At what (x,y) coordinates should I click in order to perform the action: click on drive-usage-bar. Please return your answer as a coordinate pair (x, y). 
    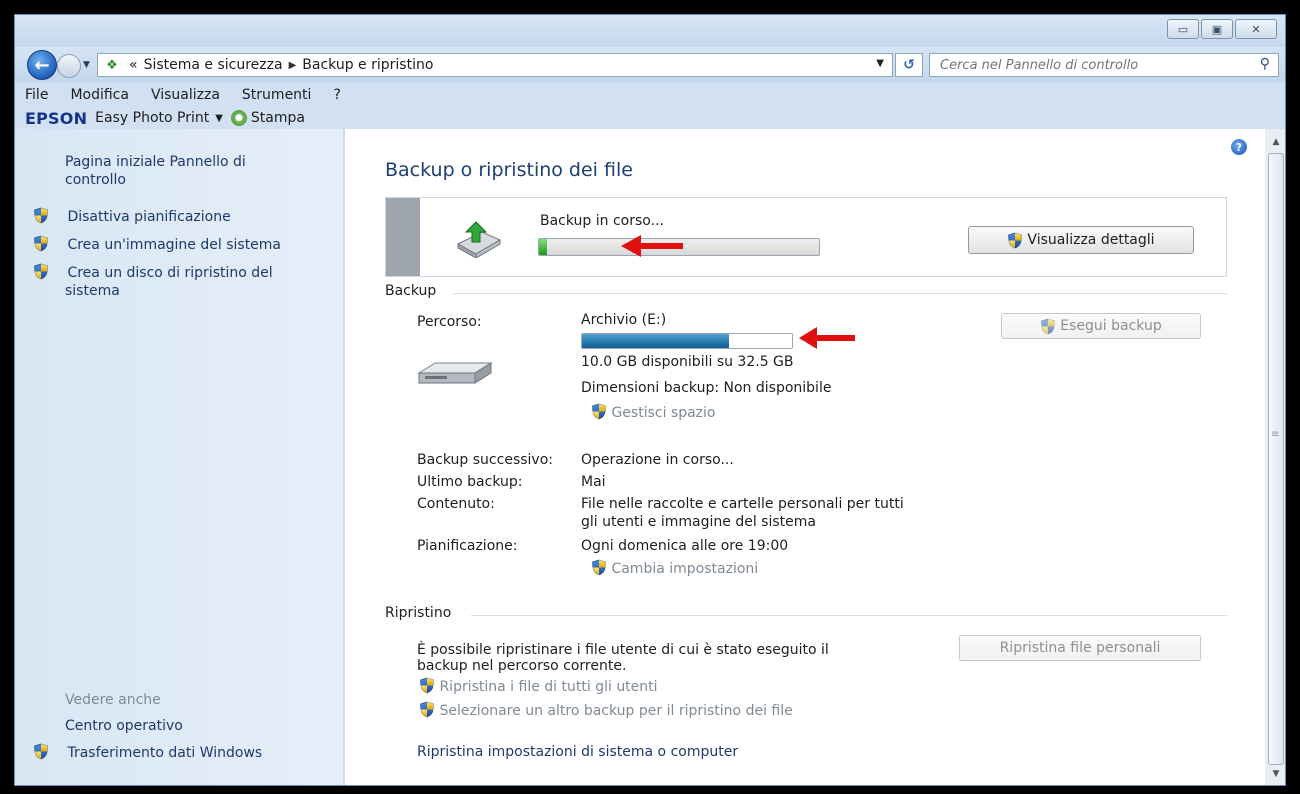
    Looking at the image, I should click on (687, 341).